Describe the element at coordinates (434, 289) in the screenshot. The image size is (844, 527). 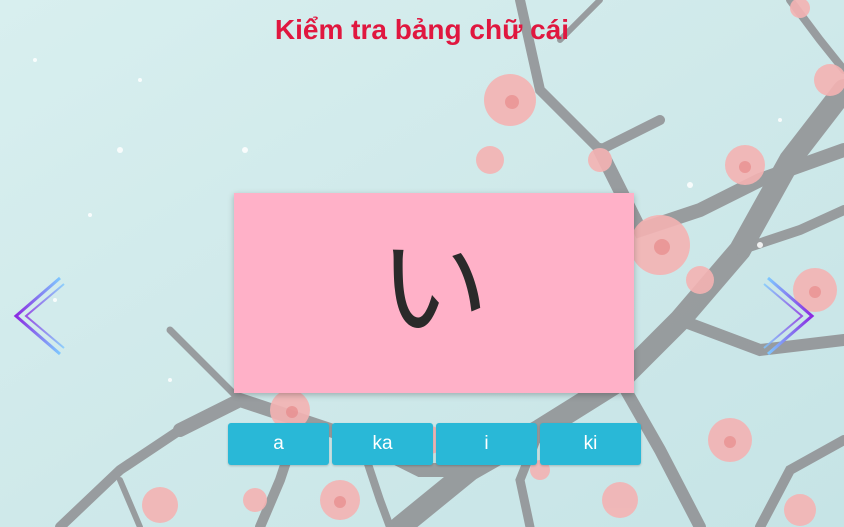
I see `flashcard-character: い` at that location.